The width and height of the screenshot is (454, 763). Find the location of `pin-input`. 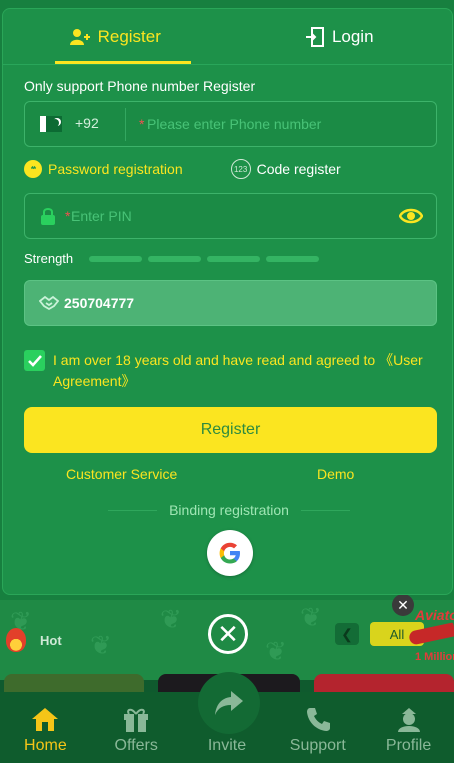

pin-input is located at coordinates (226, 216).